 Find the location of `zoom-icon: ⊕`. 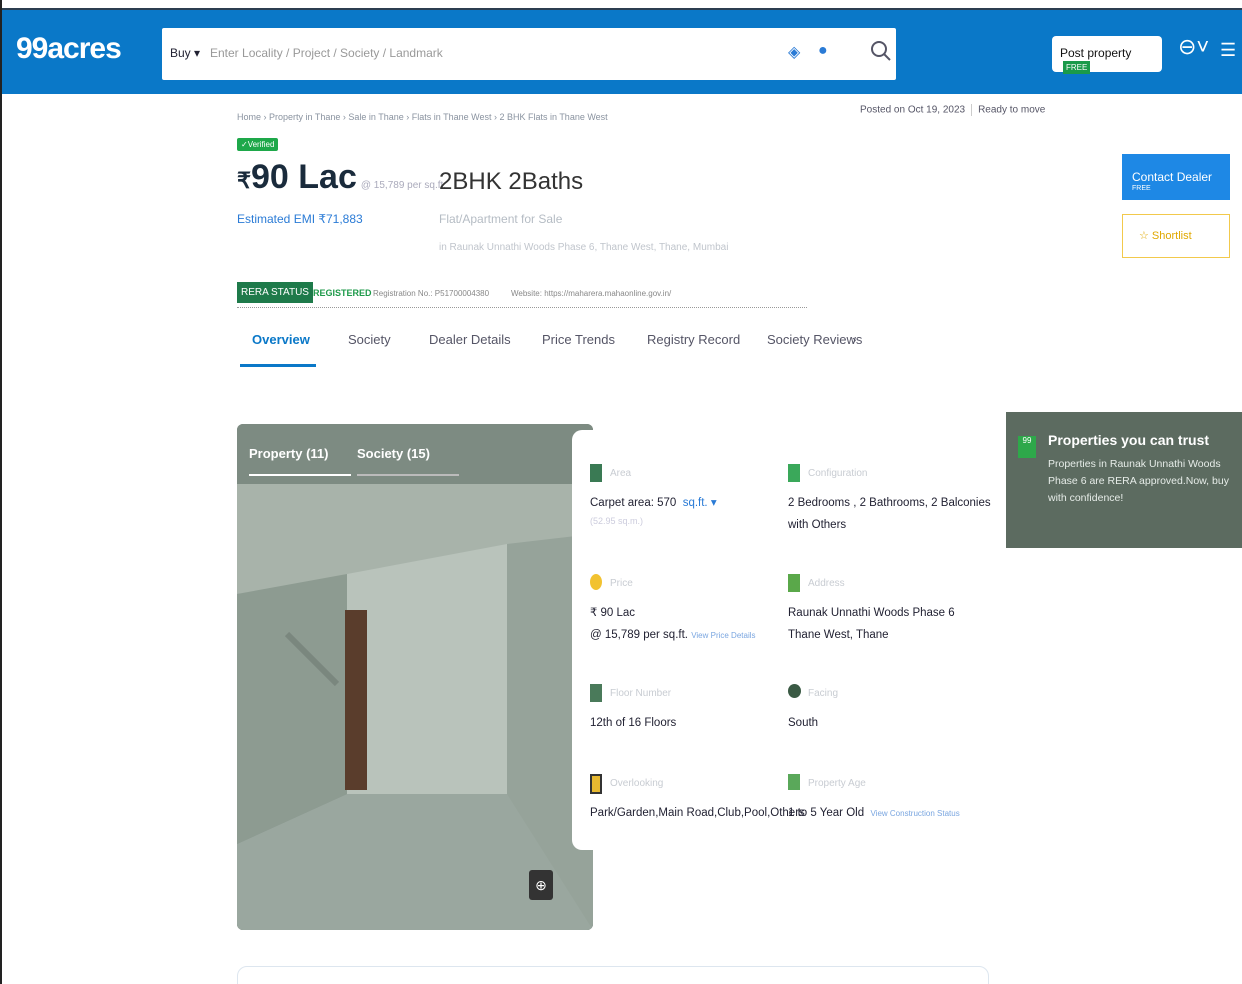

zoom-icon: ⊕ is located at coordinates (541, 885).